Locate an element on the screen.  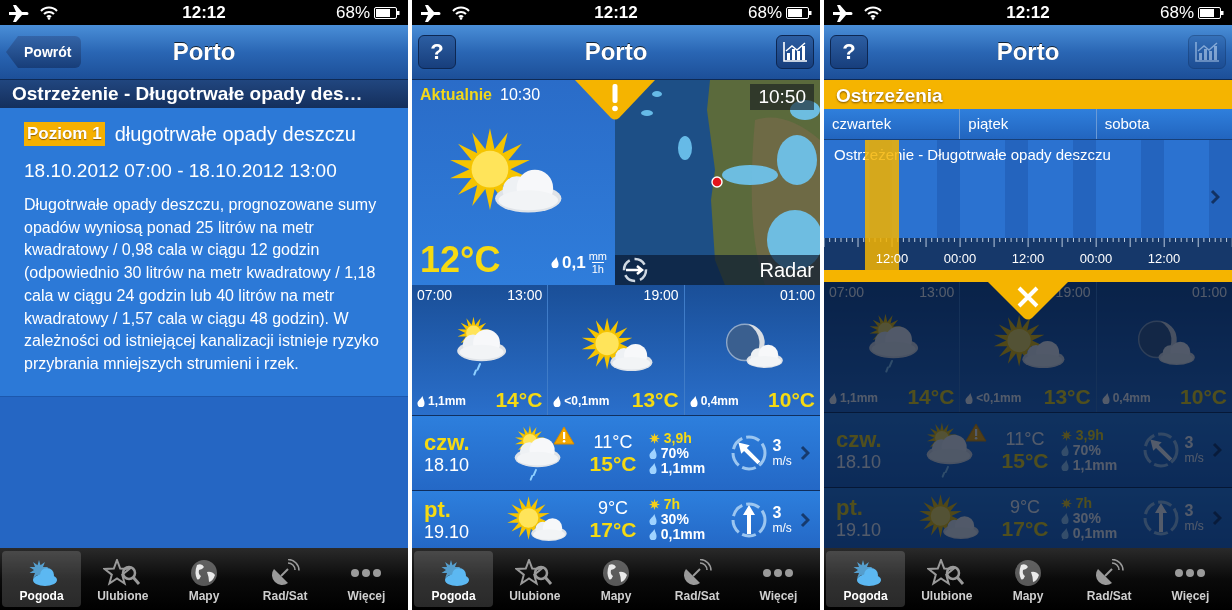
current-temperature: 12°C is located at coordinates (460, 260).